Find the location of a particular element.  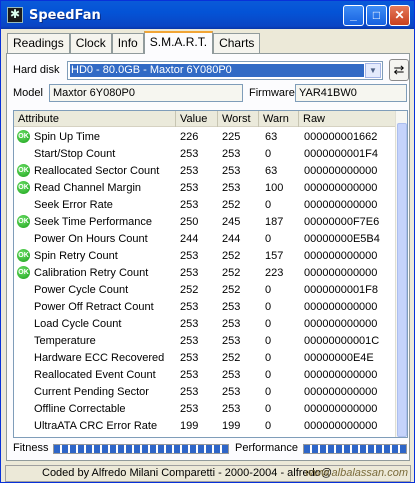

hard-disk-select: HD0 - 80.0GB - Maxtor 6Y080P0 ▼ is located at coordinates (225, 70).